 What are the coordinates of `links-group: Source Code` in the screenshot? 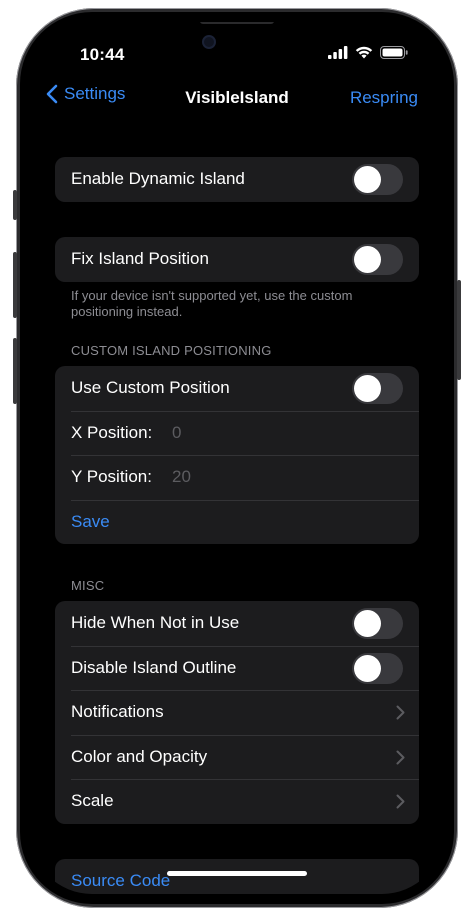 It's located at (237, 876).